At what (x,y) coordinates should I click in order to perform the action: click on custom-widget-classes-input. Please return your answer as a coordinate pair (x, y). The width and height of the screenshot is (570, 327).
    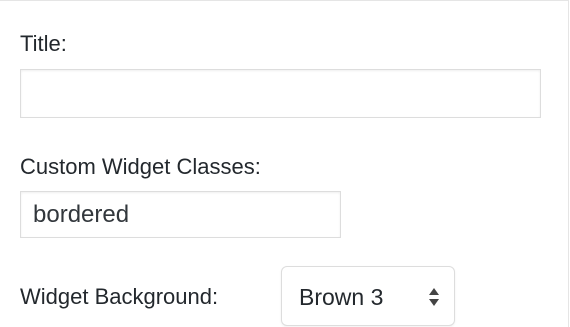
    Looking at the image, I should click on (180, 214).